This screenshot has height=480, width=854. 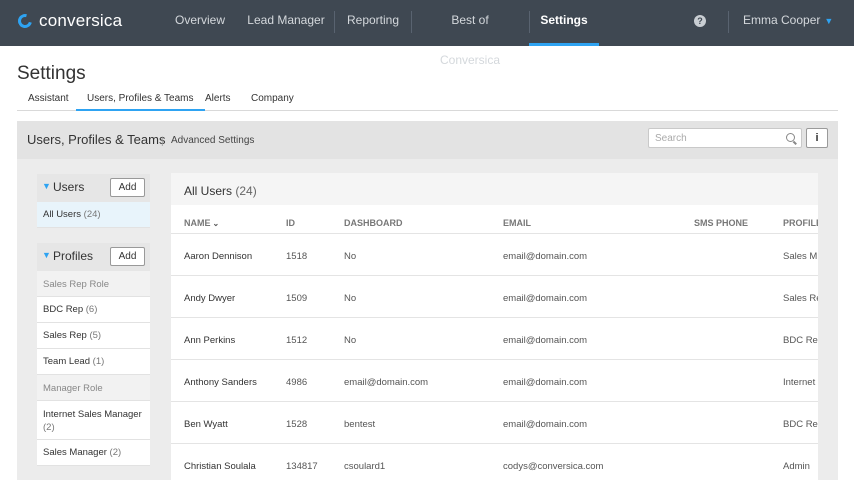 What do you see at coordinates (386, 382) in the screenshot?
I see `cell-dashboard: email@domain.com` at bounding box center [386, 382].